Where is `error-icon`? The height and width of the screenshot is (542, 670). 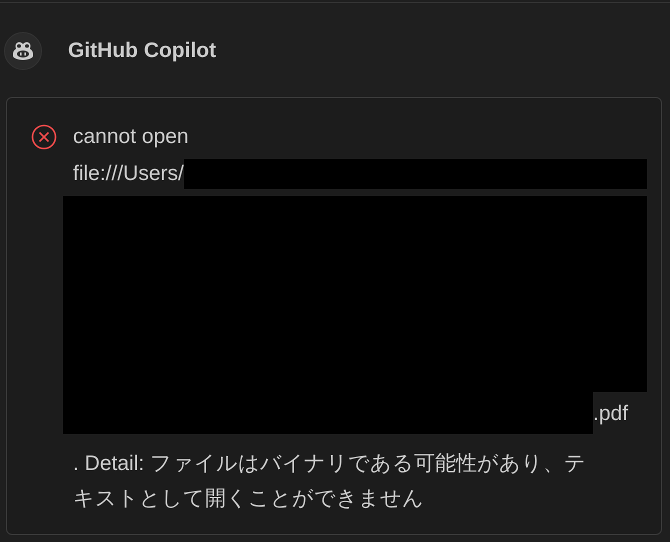
error-icon is located at coordinates (44, 137).